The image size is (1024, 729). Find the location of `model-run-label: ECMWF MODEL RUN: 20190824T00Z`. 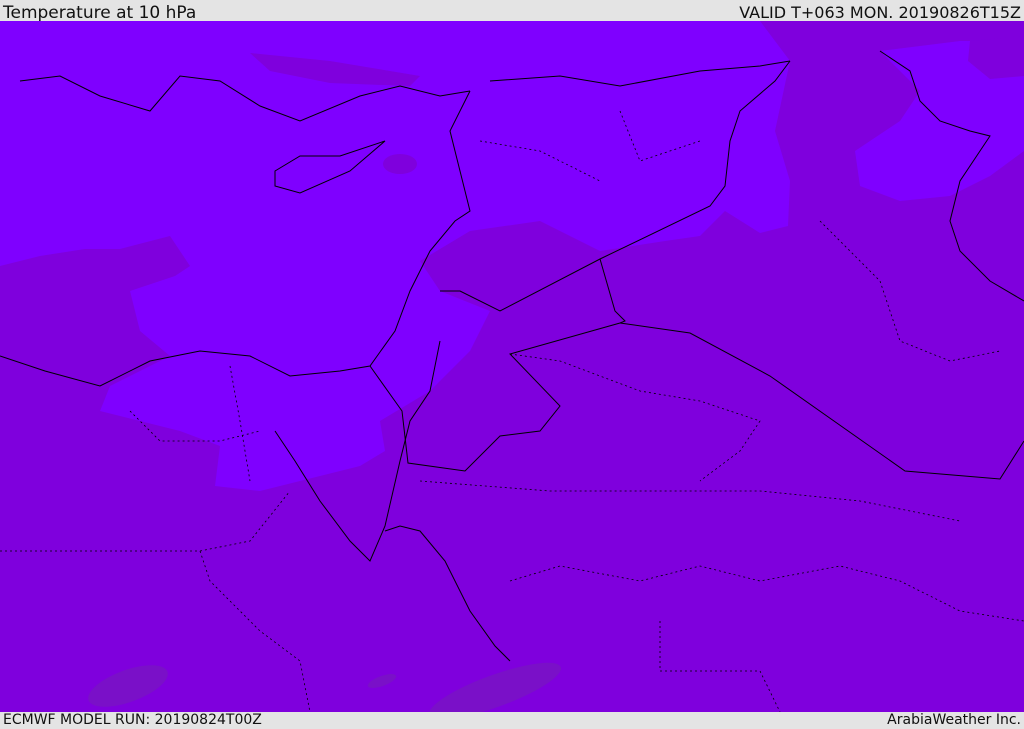

model-run-label: ECMWF MODEL RUN: 20190824T00Z is located at coordinates (132, 720).